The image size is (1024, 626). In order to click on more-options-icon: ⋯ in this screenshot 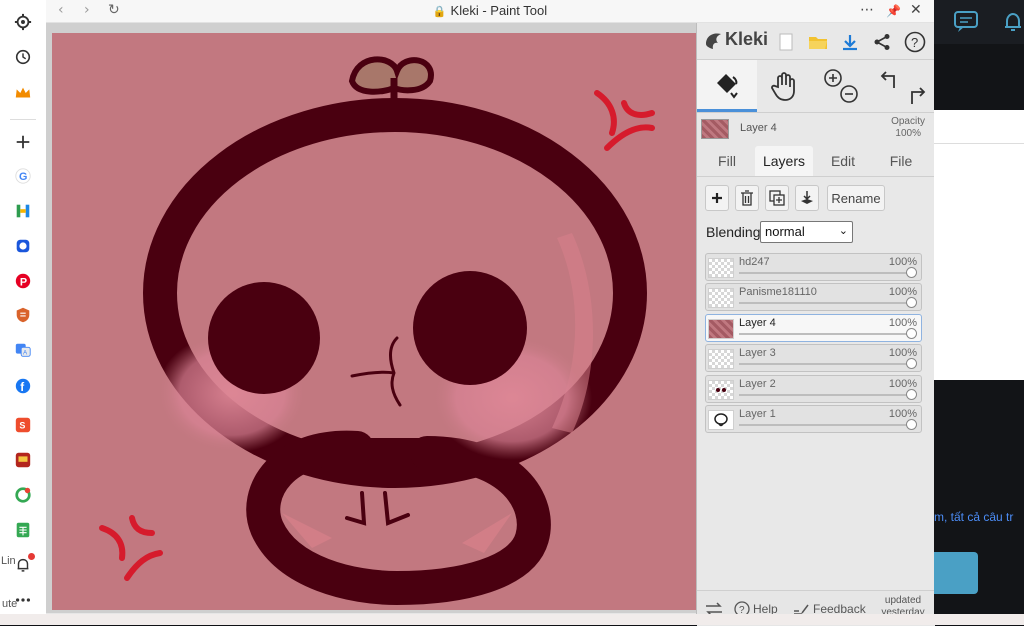, I will do `click(867, 10)`.